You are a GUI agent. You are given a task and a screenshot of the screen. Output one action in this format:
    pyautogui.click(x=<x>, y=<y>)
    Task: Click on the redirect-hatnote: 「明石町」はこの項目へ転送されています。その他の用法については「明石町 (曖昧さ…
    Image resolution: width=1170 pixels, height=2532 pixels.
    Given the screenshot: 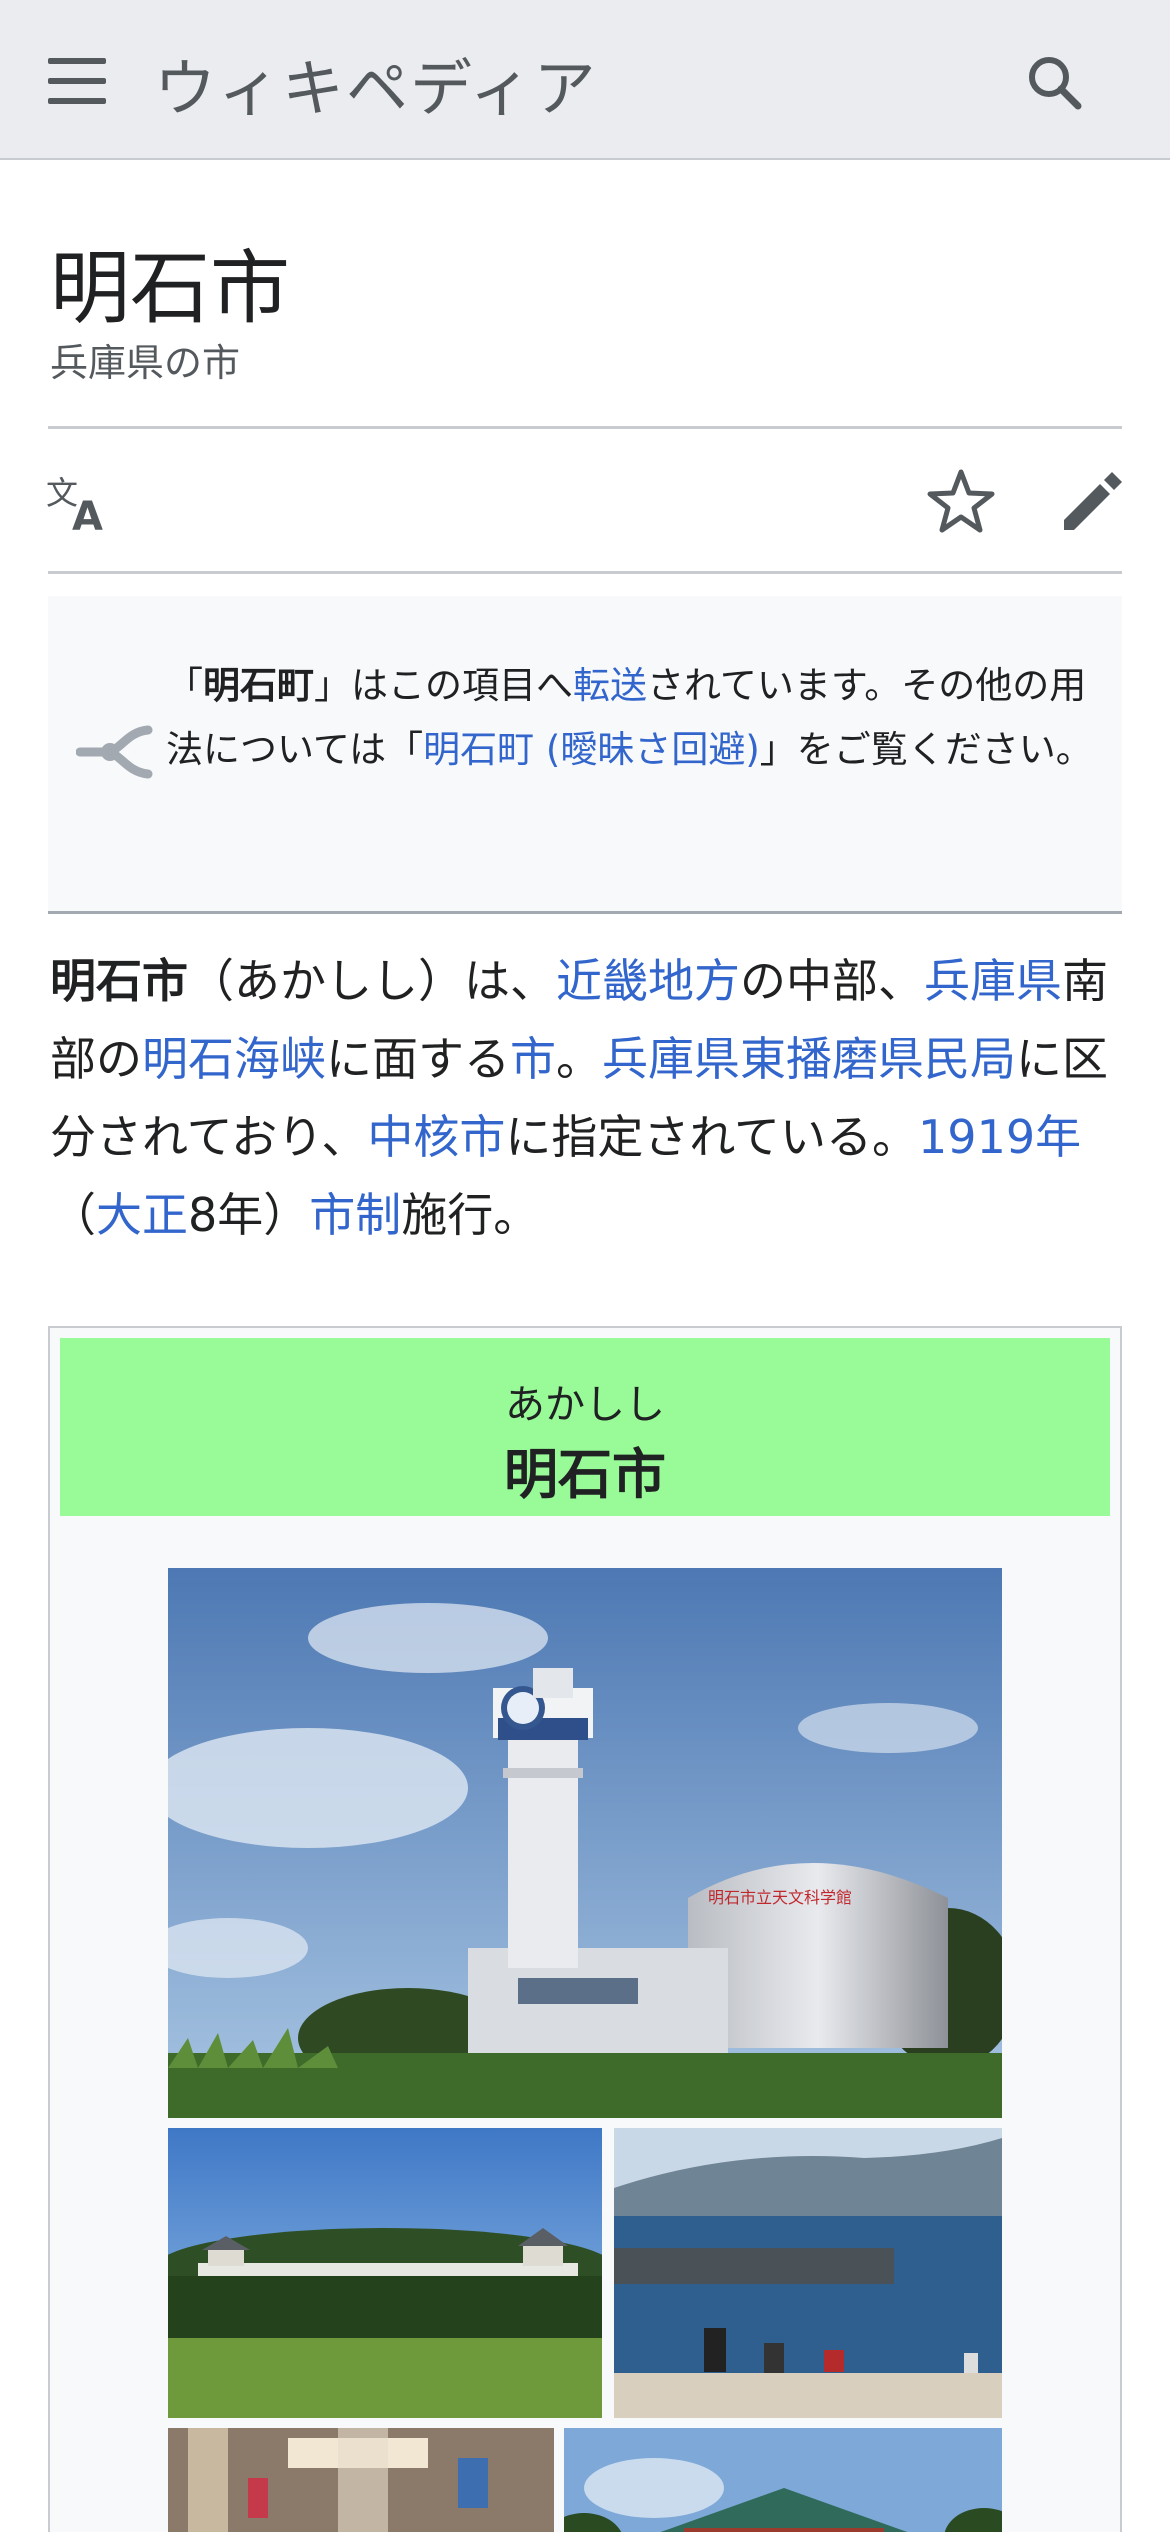 What is the action you would take?
    pyautogui.click(x=585, y=755)
    